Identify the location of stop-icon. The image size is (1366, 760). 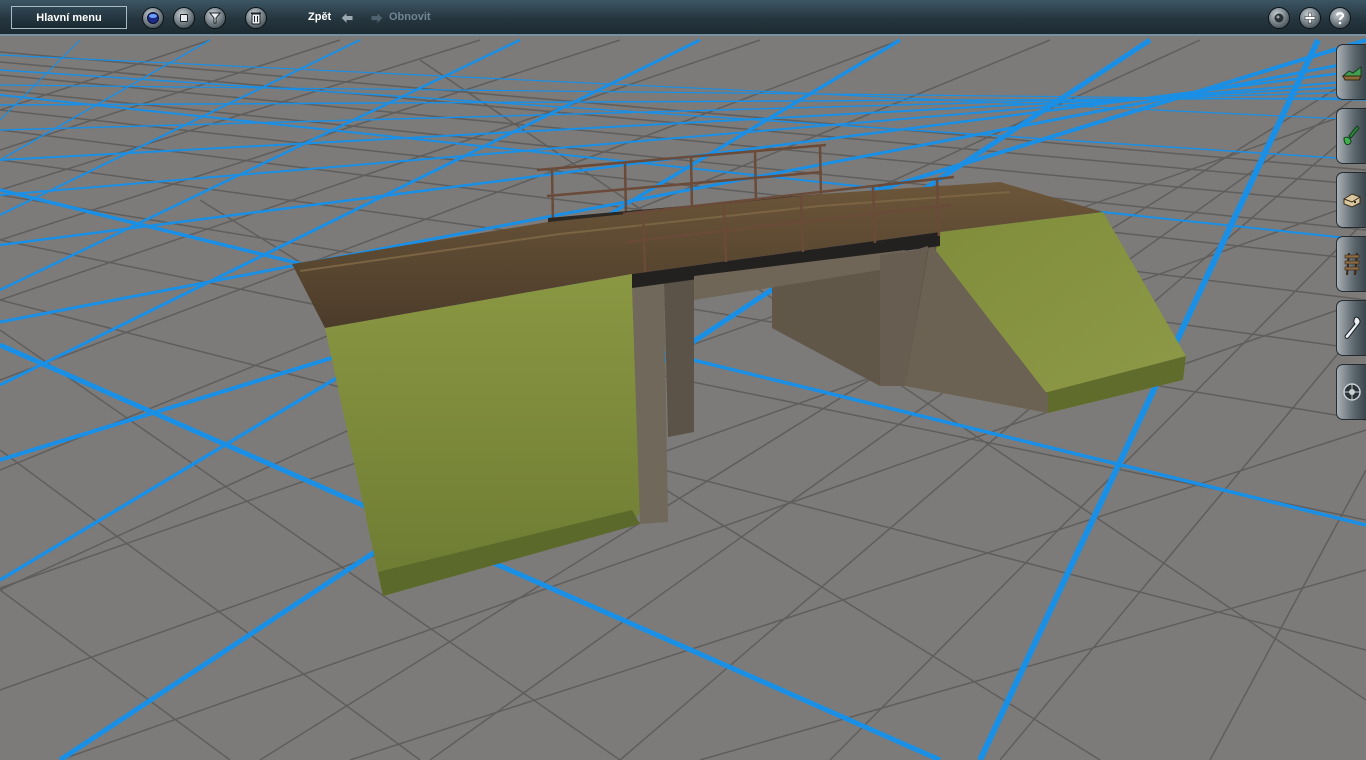
(184, 18).